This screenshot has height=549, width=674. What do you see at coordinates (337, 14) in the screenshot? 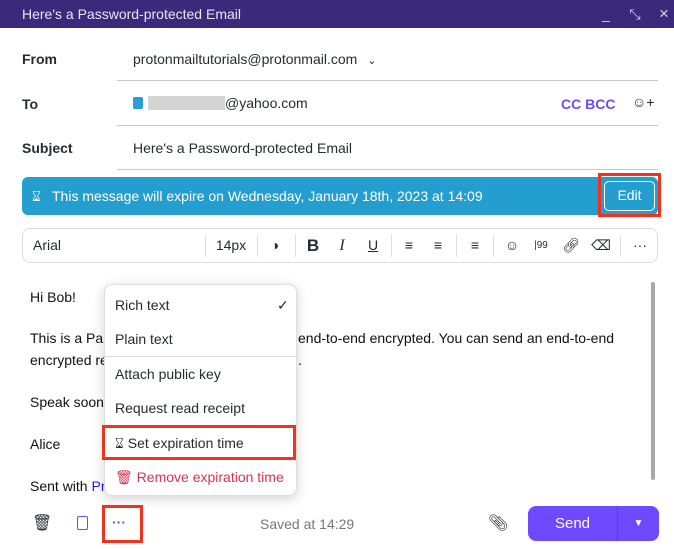
I see `window-titlebar: Here's a Password-protected Email` at bounding box center [337, 14].